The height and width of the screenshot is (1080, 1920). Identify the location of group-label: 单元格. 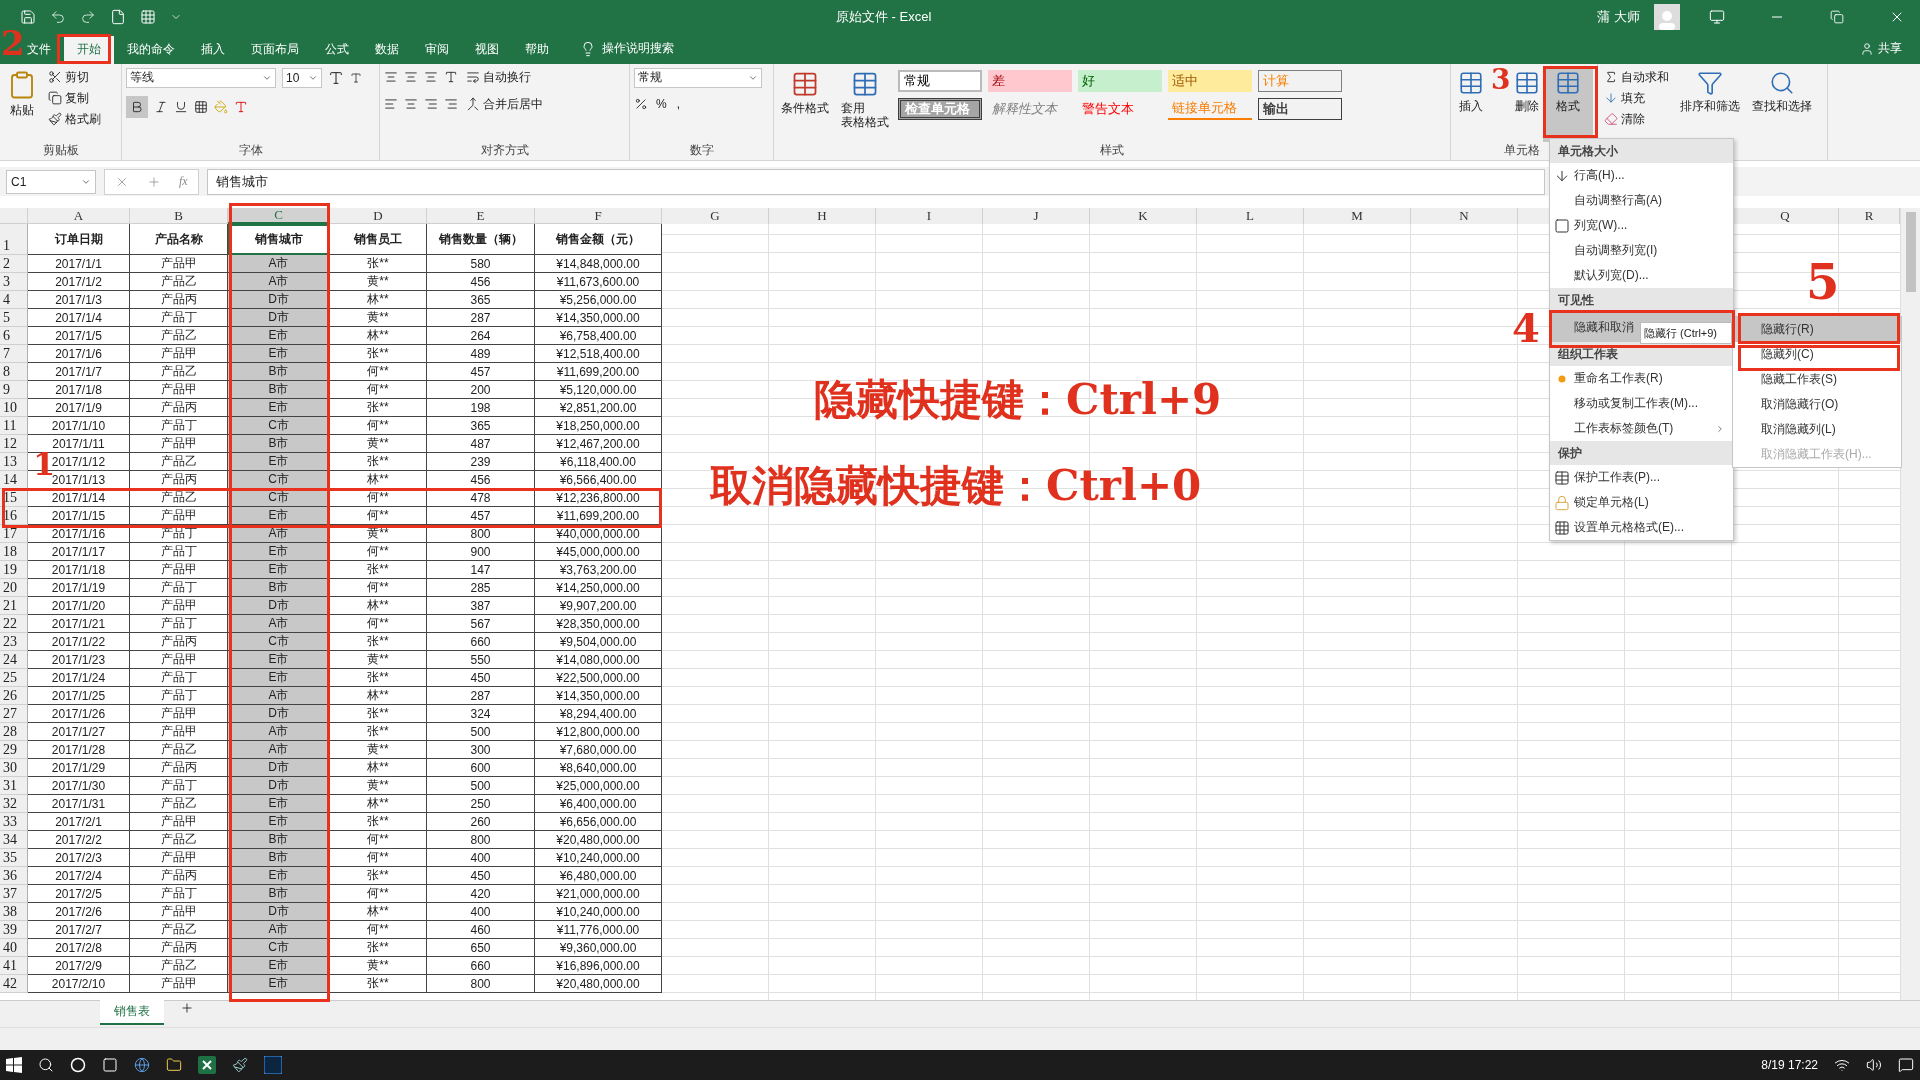
(1522, 150).